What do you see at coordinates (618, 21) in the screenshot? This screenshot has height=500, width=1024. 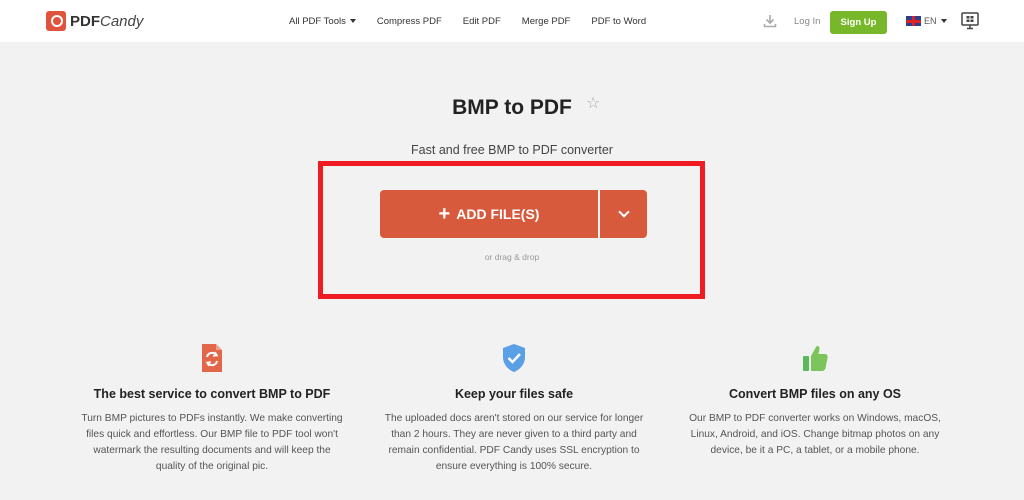 I see `nav-pdf-to-word: PDF to Word` at bounding box center [618, 21].